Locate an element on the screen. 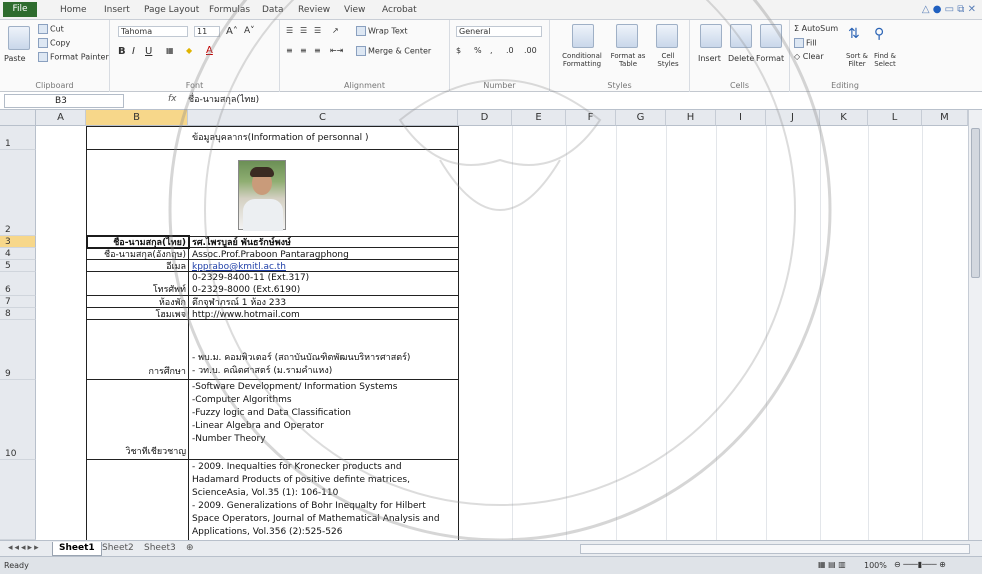 This screenshot has height=574, width=982. column-header-c: C is located at coordinates (323, 118).